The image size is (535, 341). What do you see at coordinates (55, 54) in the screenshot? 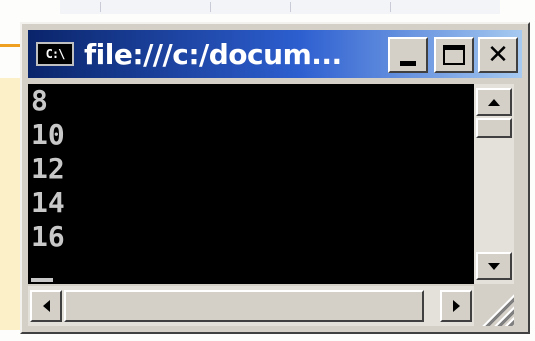
I see `console-app-icon: C:\` at bounding box center [55, 54].